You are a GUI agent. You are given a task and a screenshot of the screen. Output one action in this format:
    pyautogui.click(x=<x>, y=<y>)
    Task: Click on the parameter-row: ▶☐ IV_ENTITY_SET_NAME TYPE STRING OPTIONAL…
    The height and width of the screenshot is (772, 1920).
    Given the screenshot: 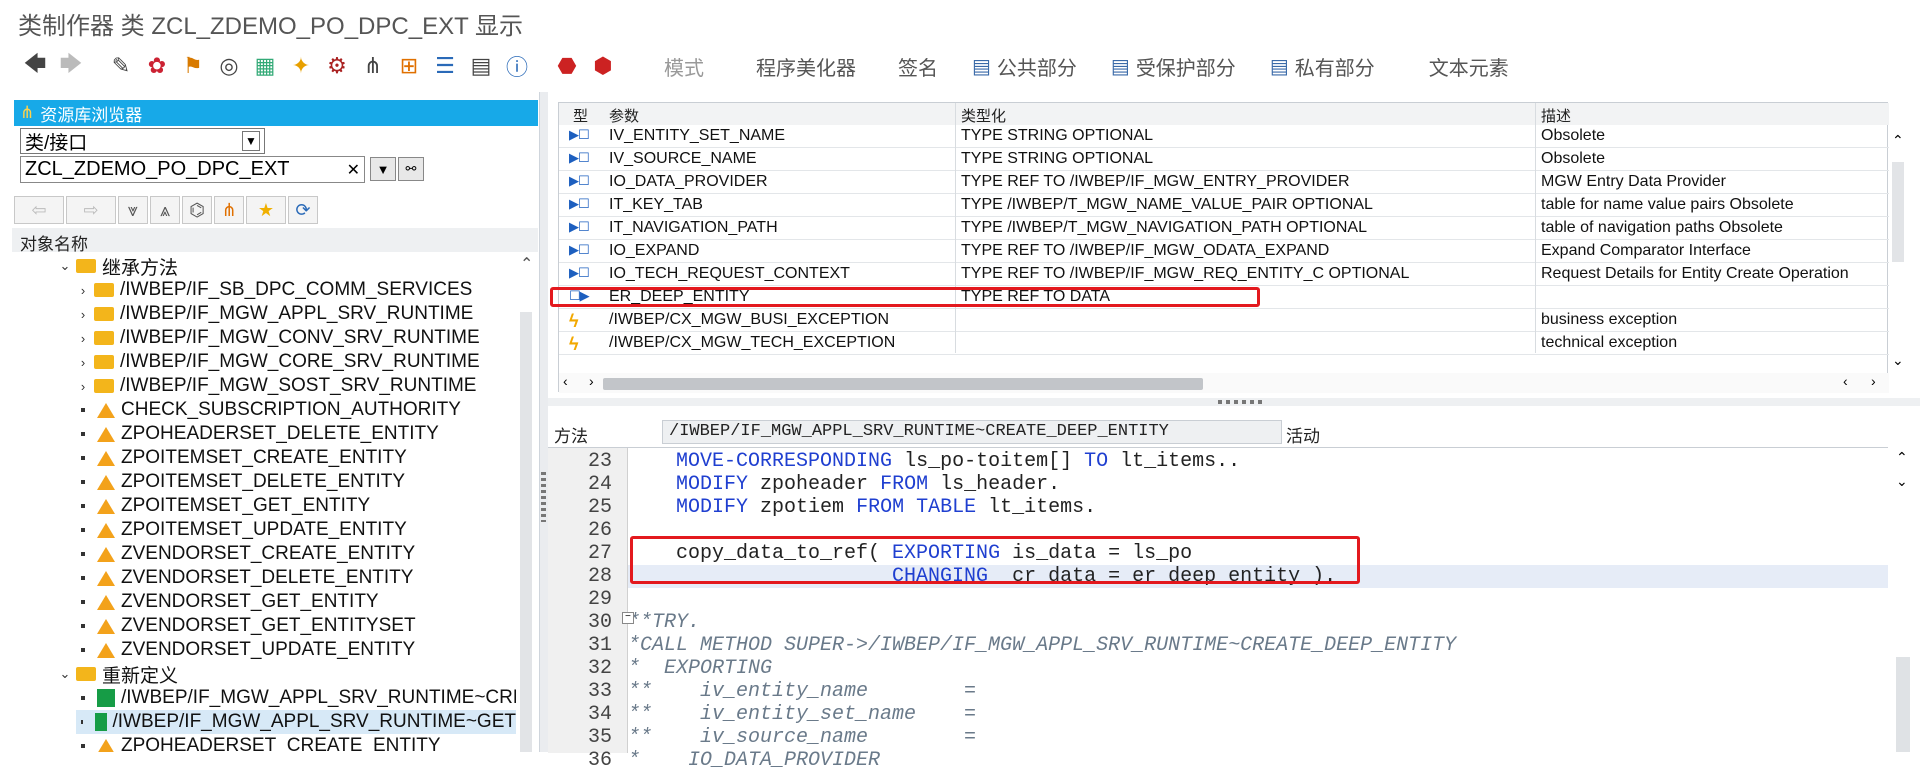 What is the action you would take?
    pyautogui.click(x=1224, y=136)
    